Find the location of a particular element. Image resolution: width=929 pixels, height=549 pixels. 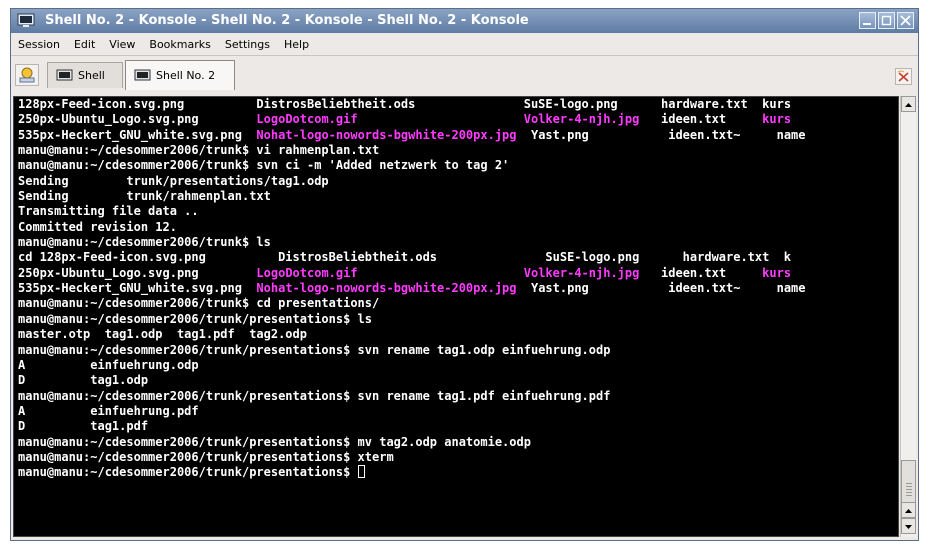

scroll-down-button is located at coordinates (908, 526).